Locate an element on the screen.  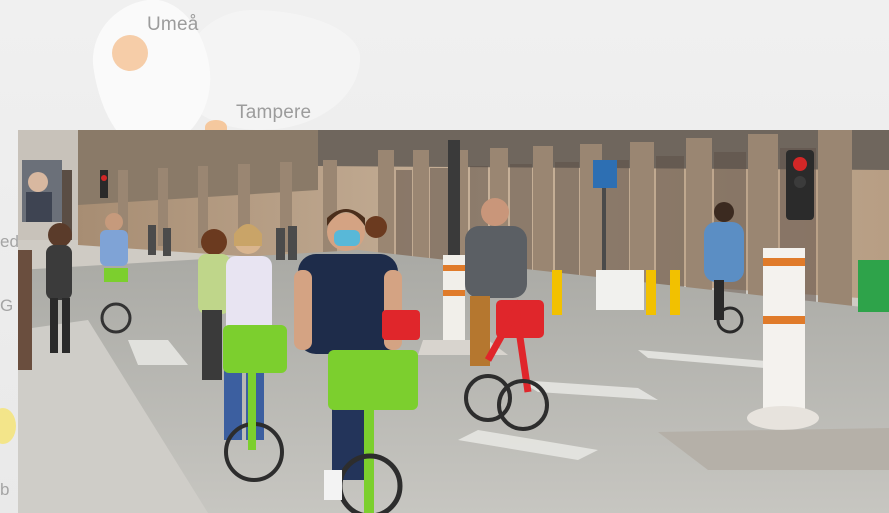
city-marker is located at coordinates (8, 426).